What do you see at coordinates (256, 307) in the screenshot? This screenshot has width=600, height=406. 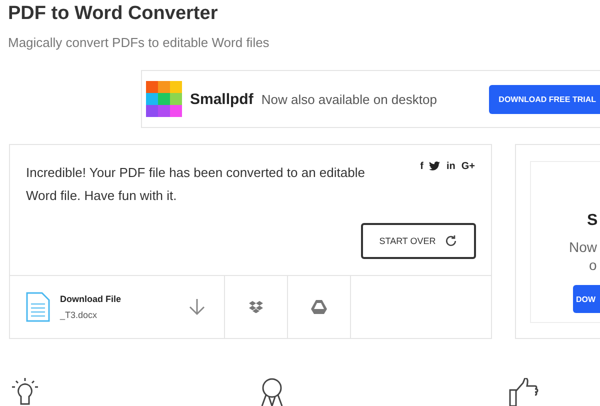 I see `dropbox-icon` at bounding box center [256, 307].